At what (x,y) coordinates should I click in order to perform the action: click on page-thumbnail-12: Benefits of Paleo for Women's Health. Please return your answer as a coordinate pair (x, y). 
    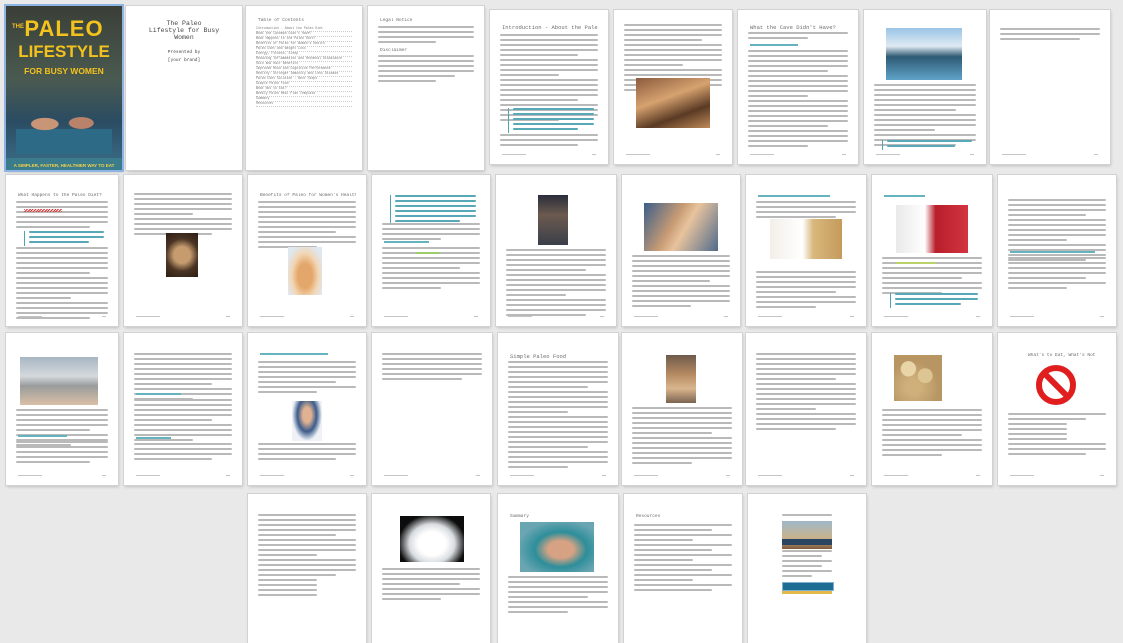
    Looking at the image, I should click on (307, 250).